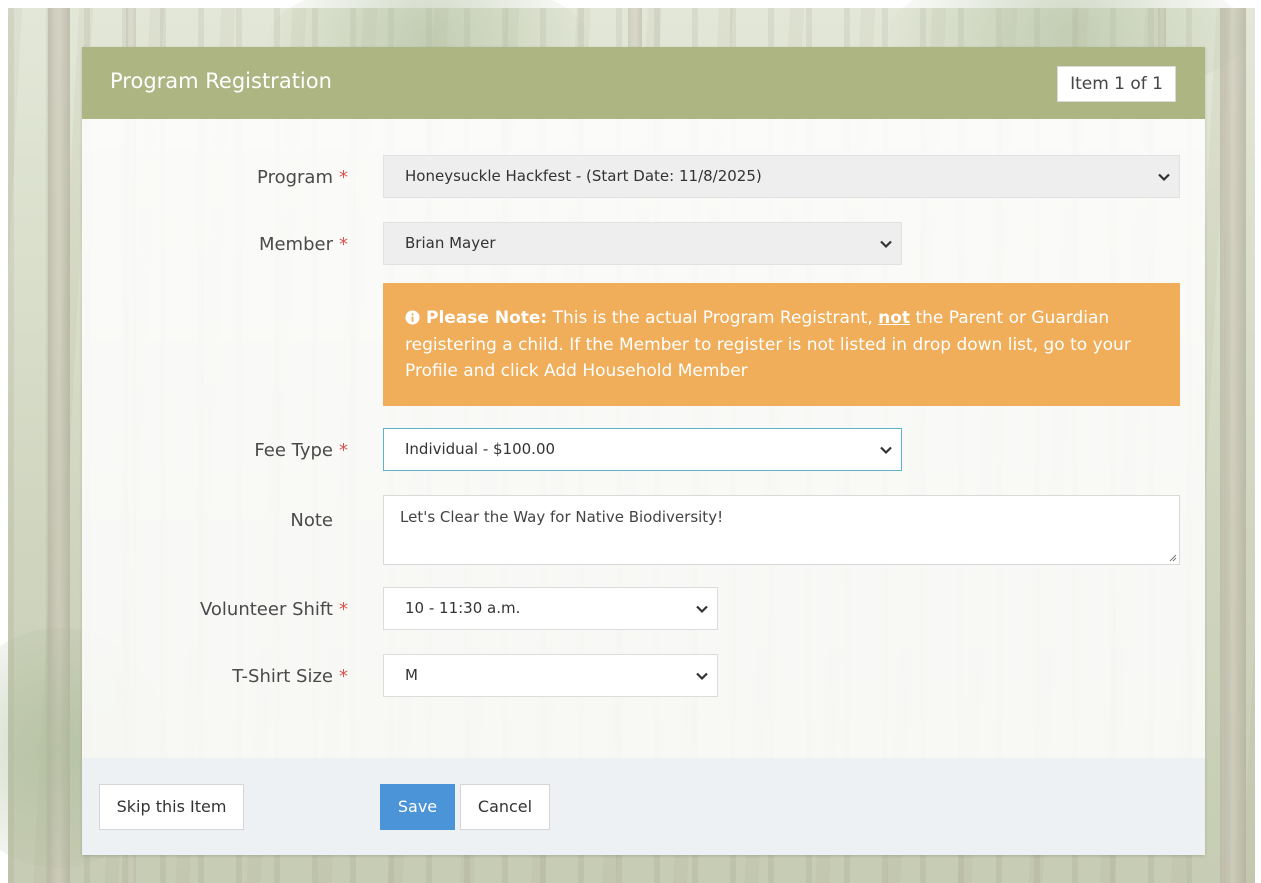 Image resolution: width=1261 pixels, height=883 pixels. I want to click on item-counter-badge: Item 1 of 1, so click(1116, 84).